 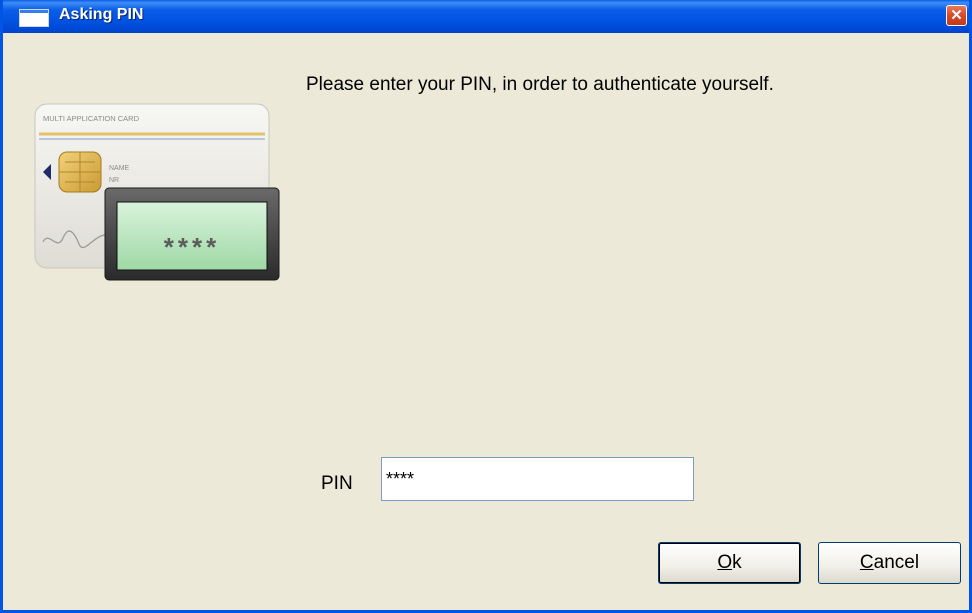 I want to click on reader-screen-text: ****, so click(x=192, y=247).